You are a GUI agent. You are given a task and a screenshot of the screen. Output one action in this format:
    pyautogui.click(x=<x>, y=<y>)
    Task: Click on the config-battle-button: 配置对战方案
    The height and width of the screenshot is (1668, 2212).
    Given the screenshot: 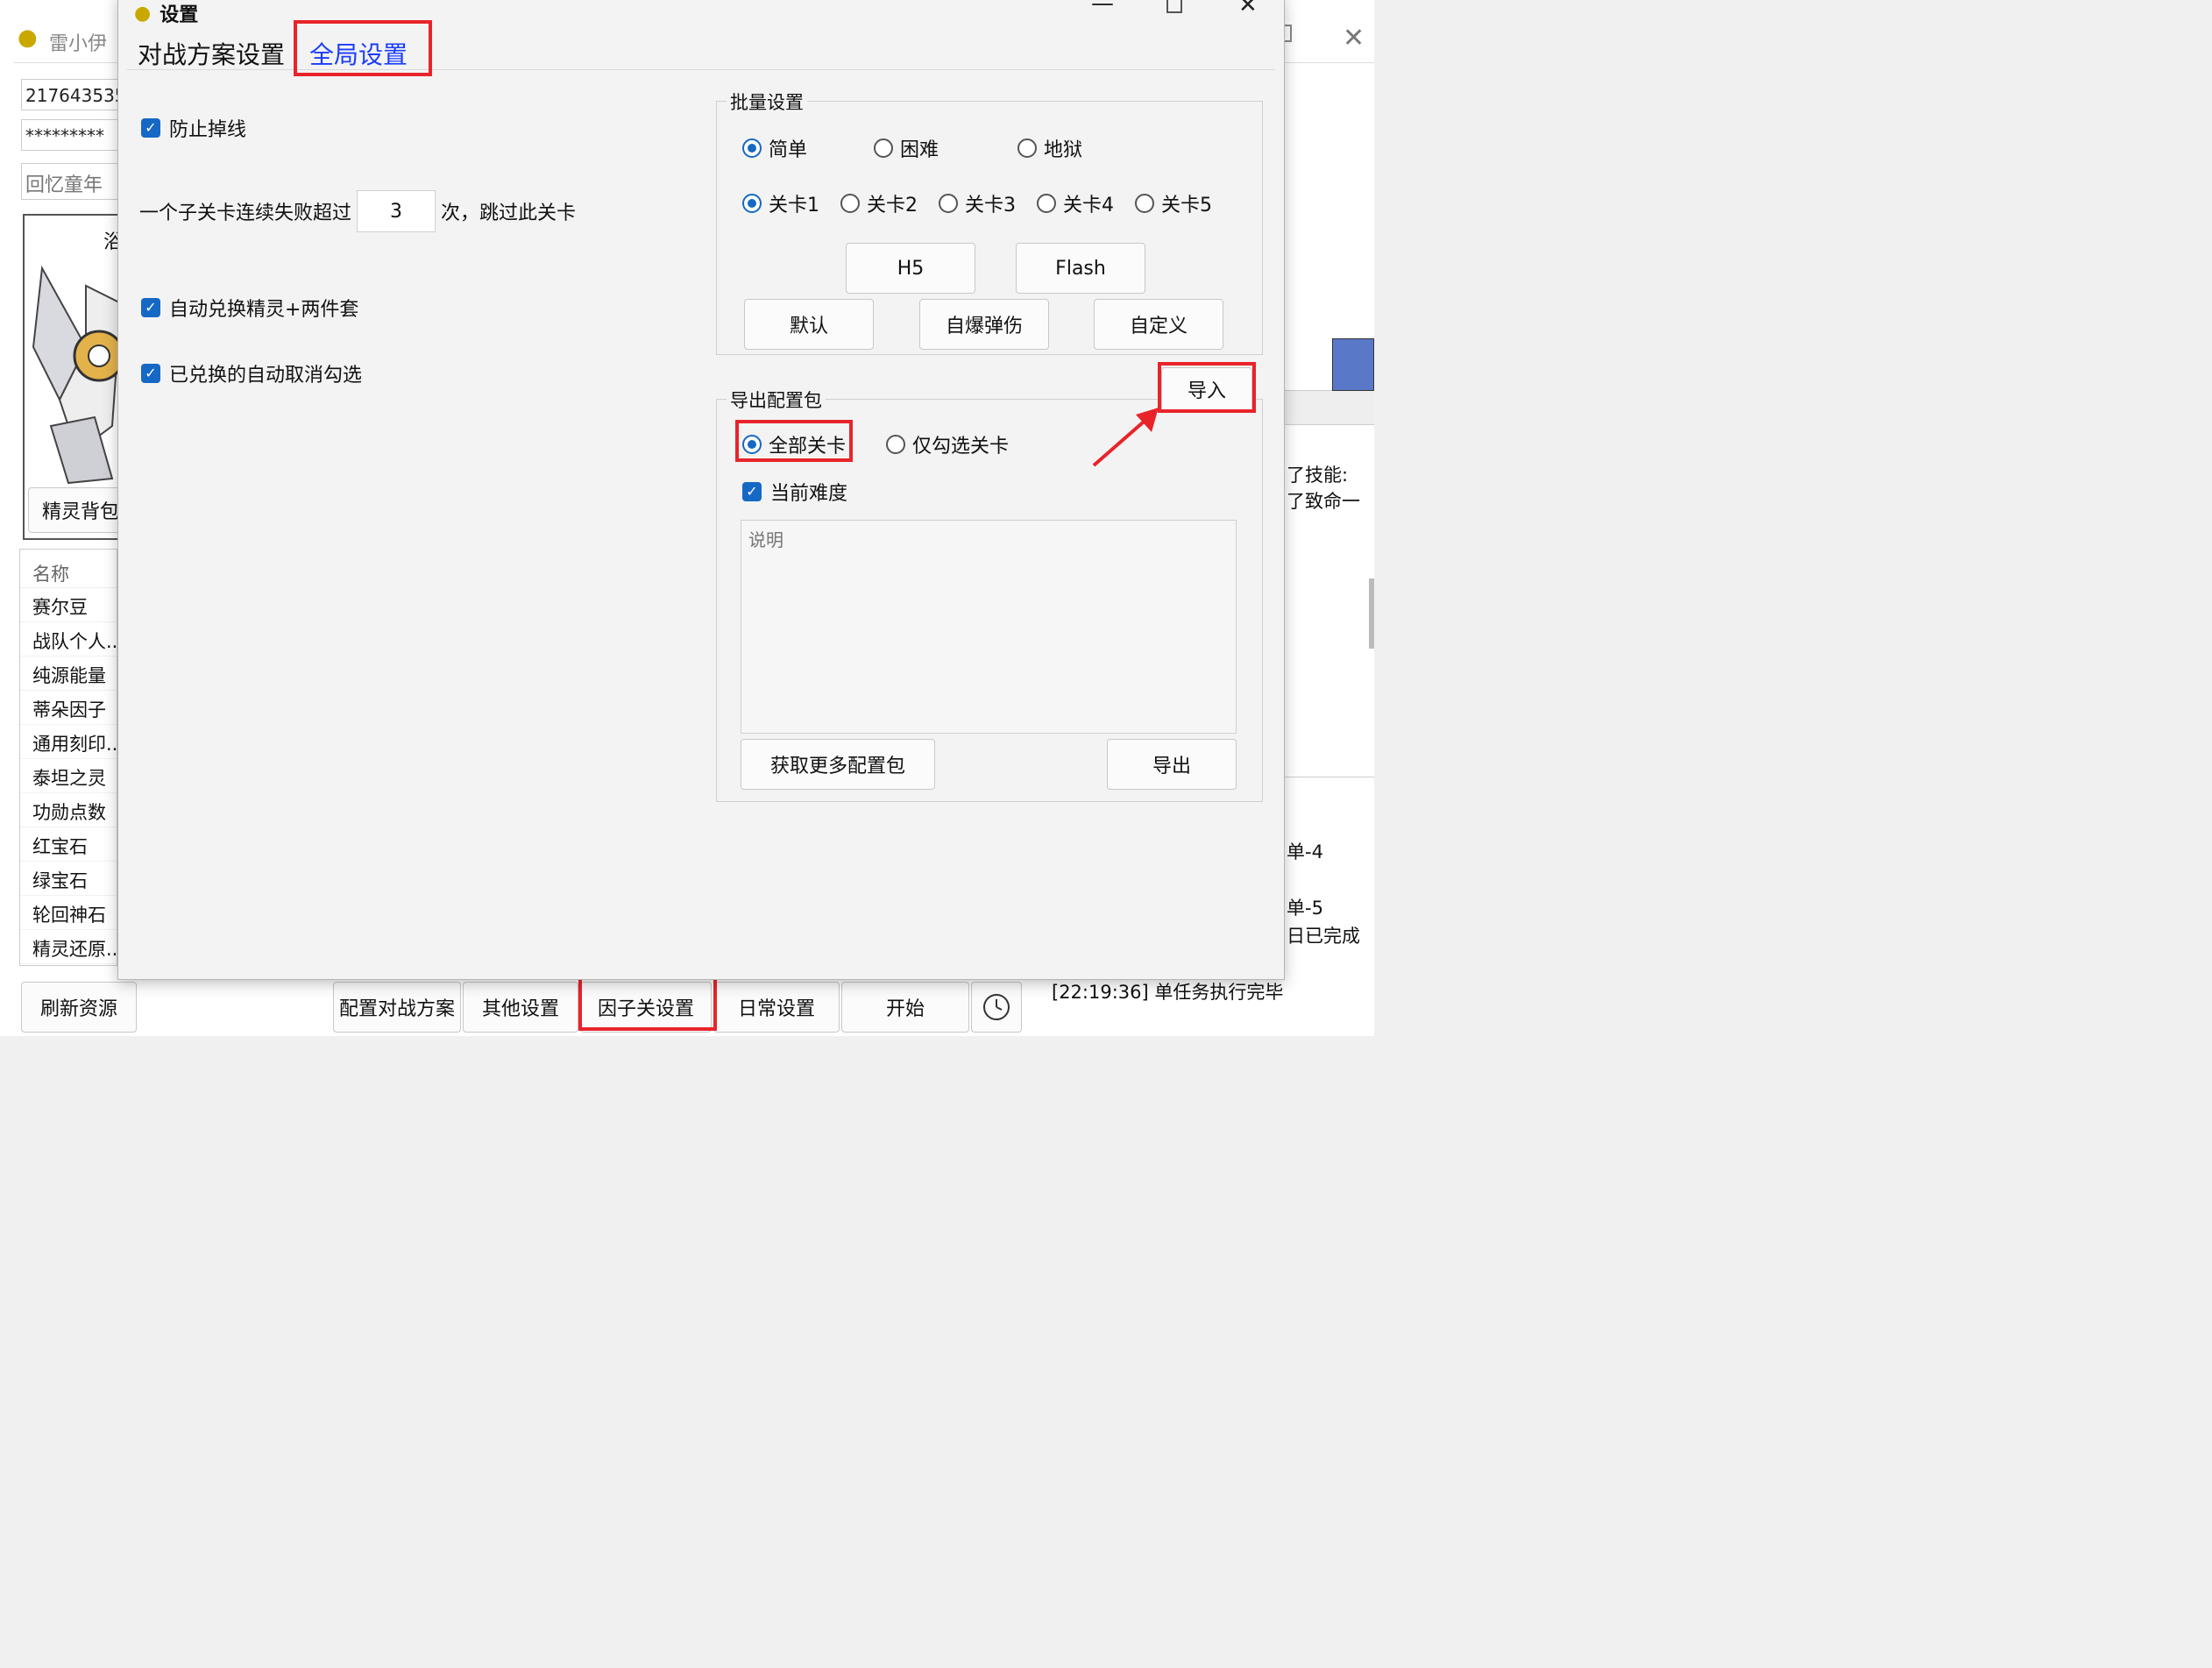 What is the action you would take?
    pyautogui.click(x=397, y=1007)
    